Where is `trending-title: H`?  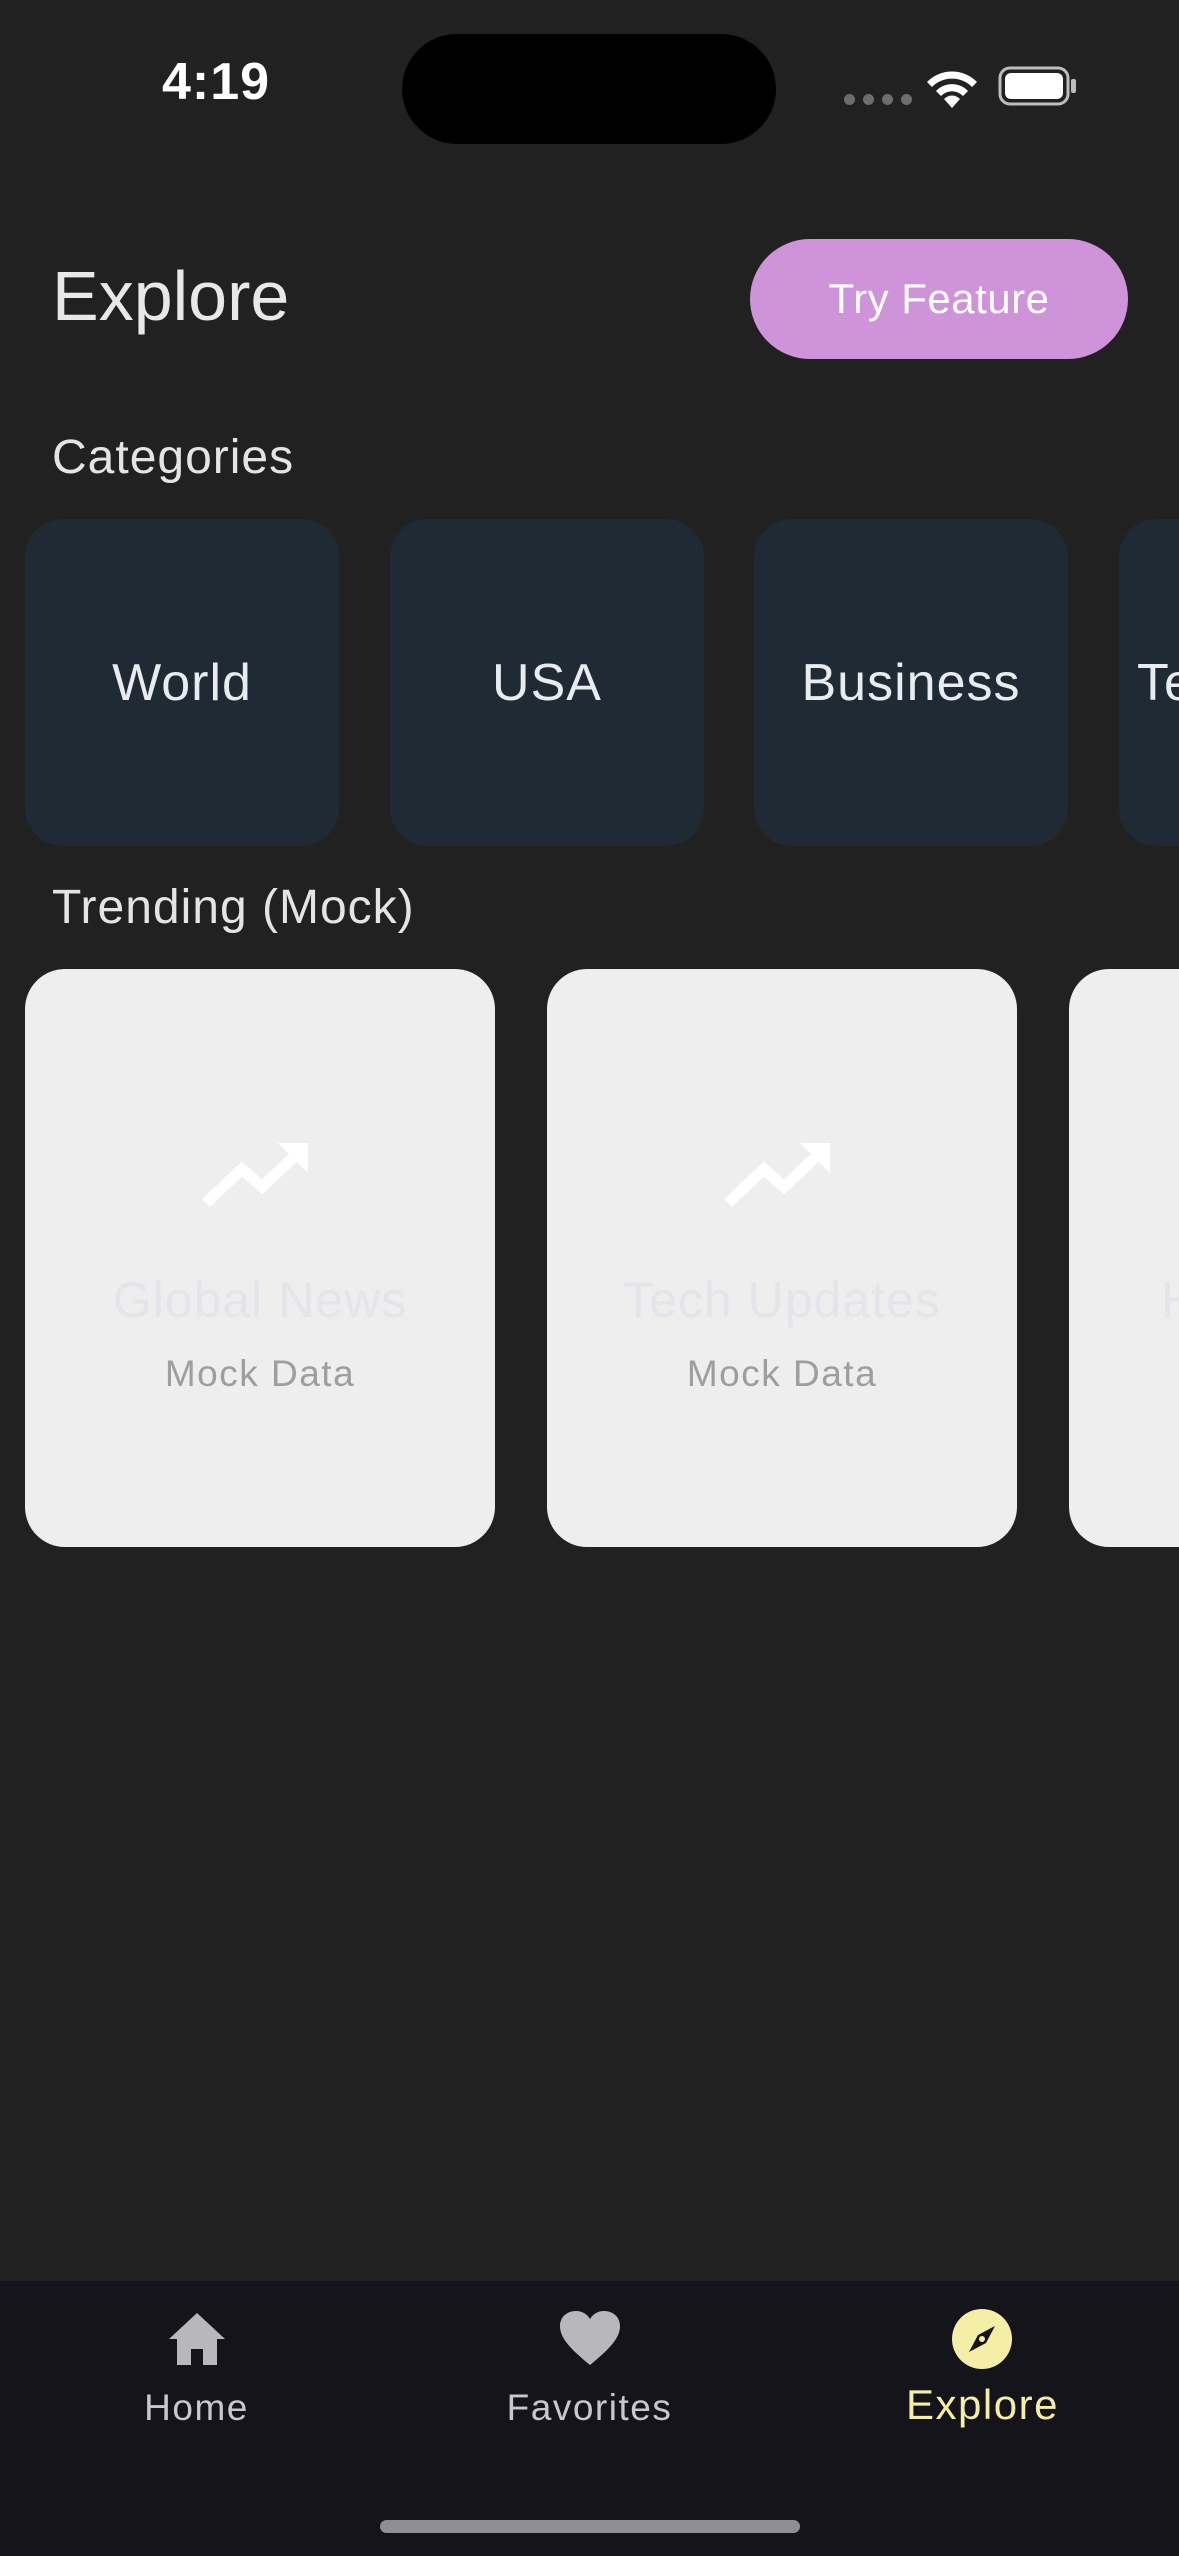 trending-title: H is located at coordinates (1170, 1300).